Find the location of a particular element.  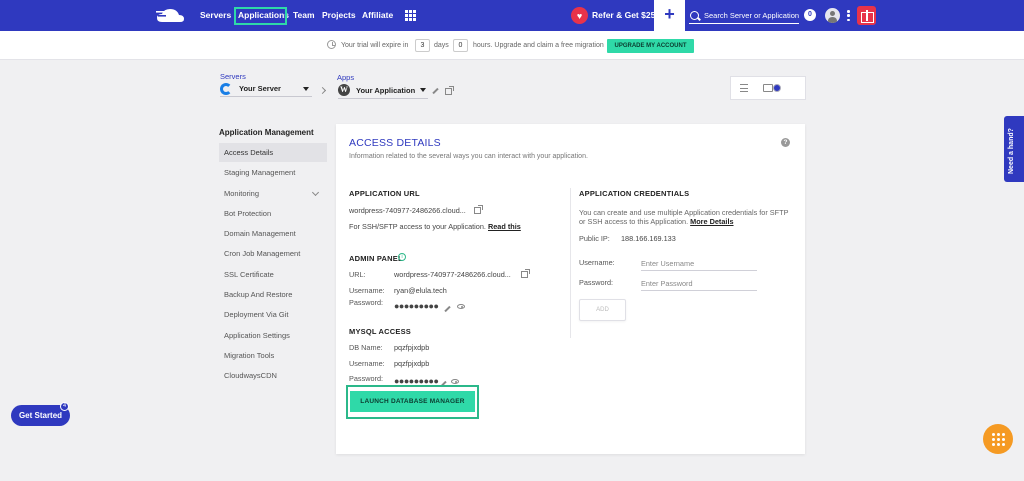

sidebar-item-staging-management: Staging Management is located at coordinates (273, 172).